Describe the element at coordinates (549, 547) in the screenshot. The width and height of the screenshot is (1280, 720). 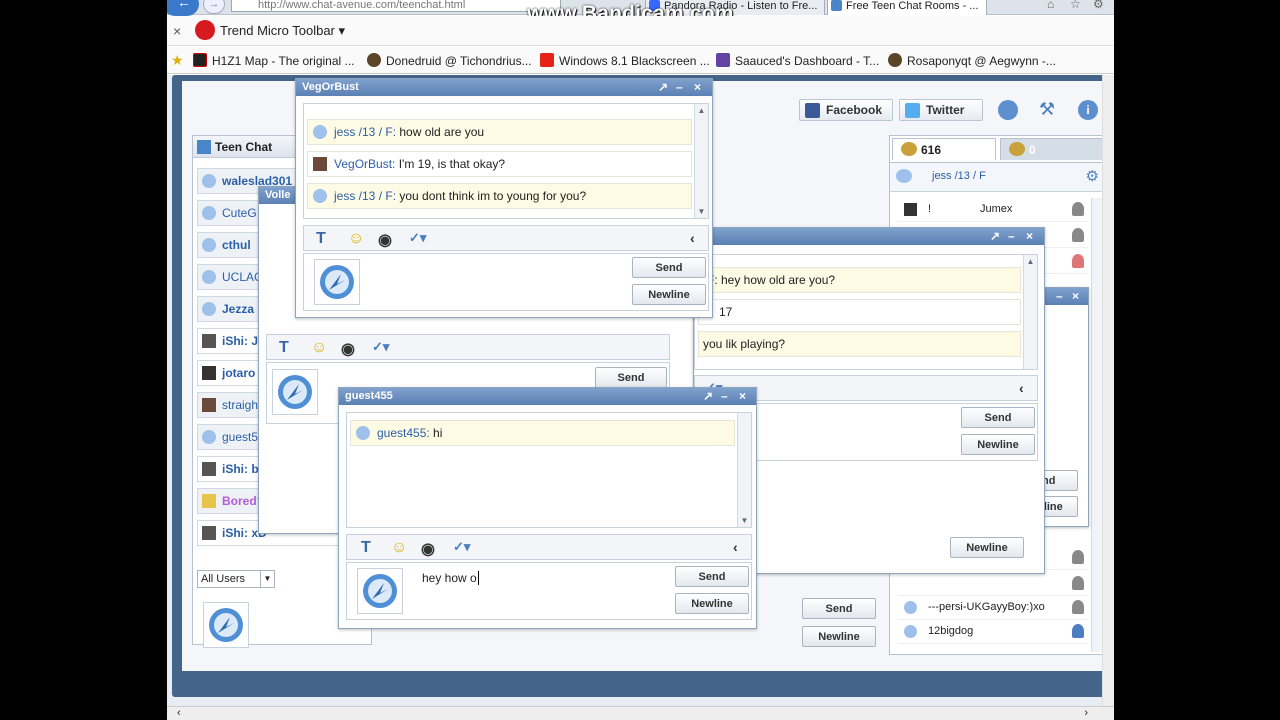
I see `message-toolbar: T ☺ ◉ ✓▾ ‹` at that location.